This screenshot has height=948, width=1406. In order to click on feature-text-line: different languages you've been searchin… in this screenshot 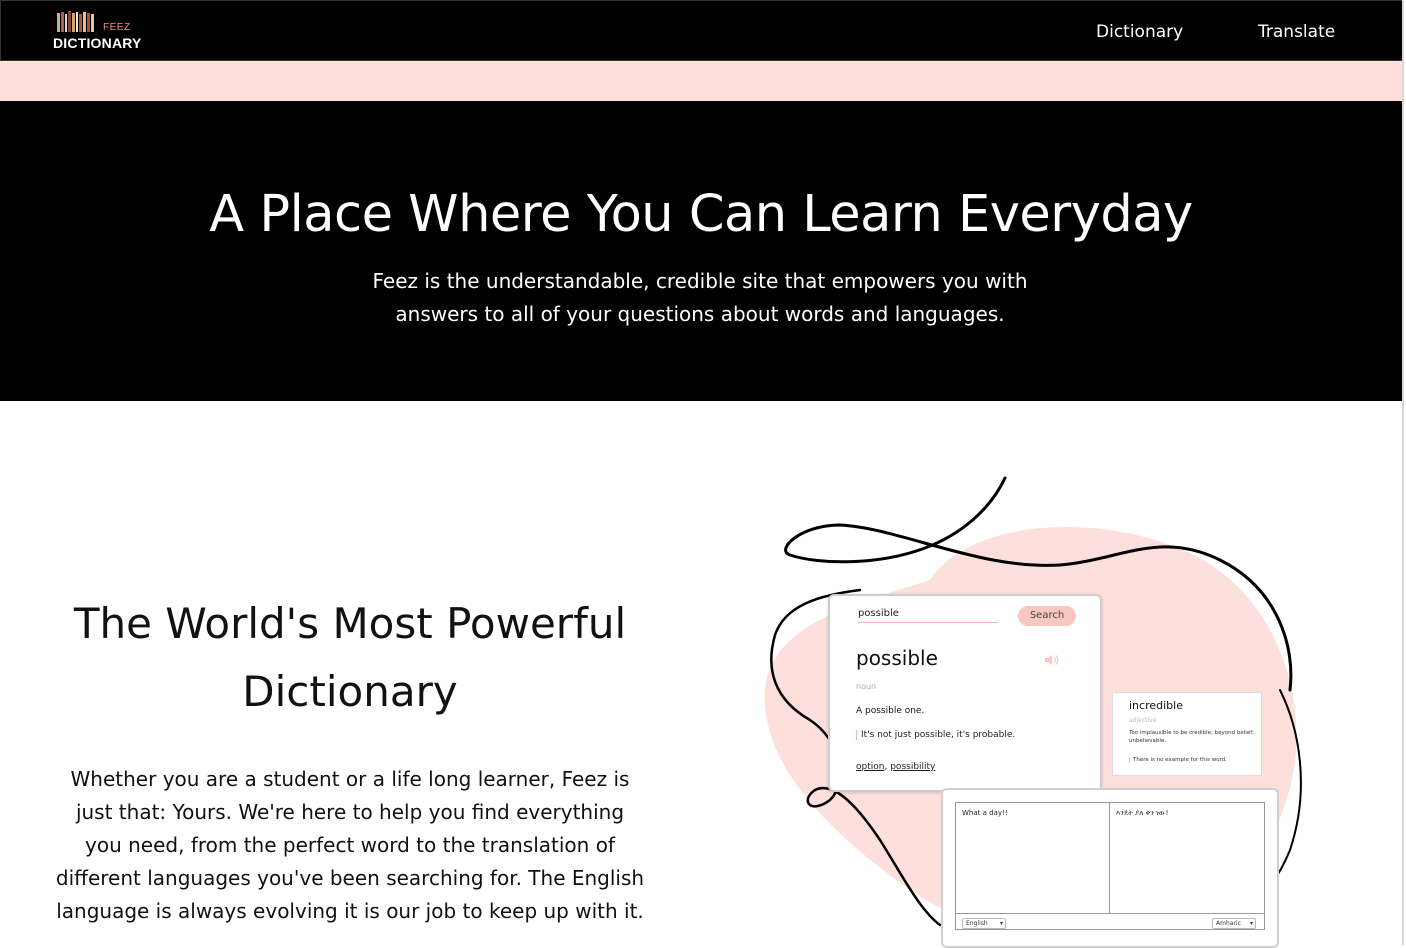, I will do `click(350, 878)`.